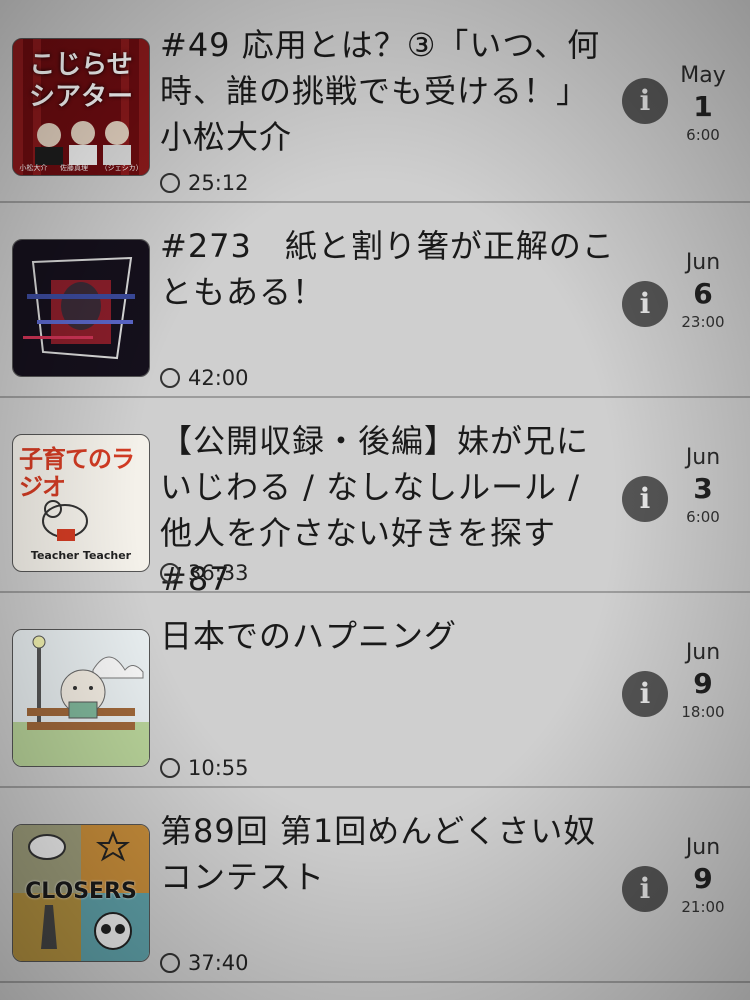 The width and height of the screenshot is (750, 1000). I want to click on kojirase-theater-artwork: こじらせ シアター 小松大介 佐藤真理 （ジェシカ）, so click(81, 107).